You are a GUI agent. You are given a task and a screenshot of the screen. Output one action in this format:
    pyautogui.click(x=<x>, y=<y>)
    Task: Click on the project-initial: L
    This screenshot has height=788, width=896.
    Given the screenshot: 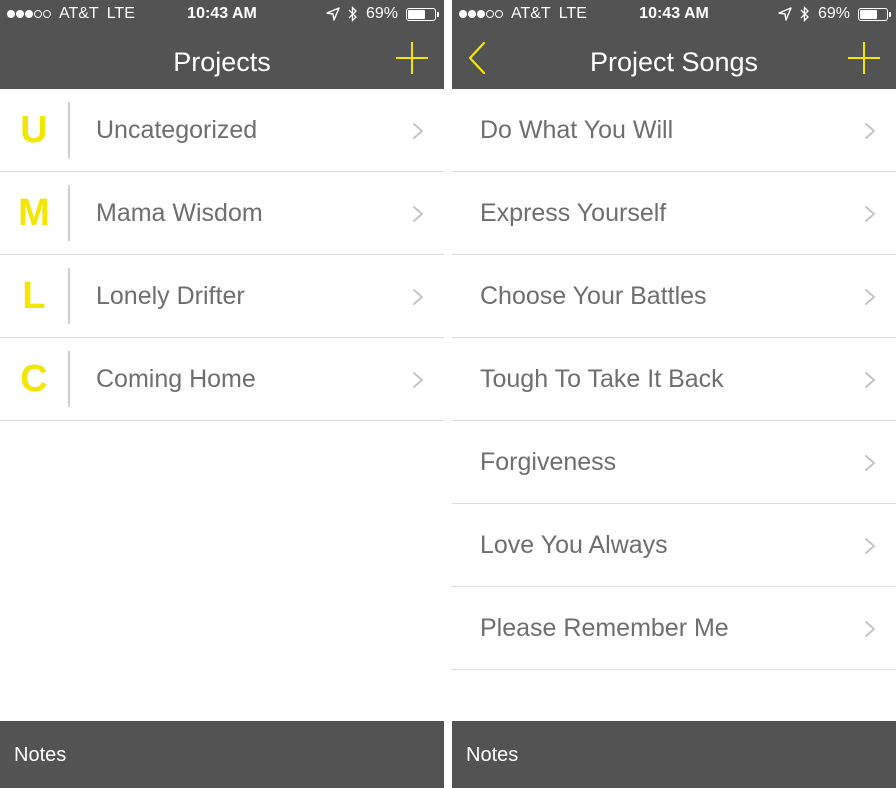 What is the action you would take?
    pyautogui.click(x=34, y=296)
    